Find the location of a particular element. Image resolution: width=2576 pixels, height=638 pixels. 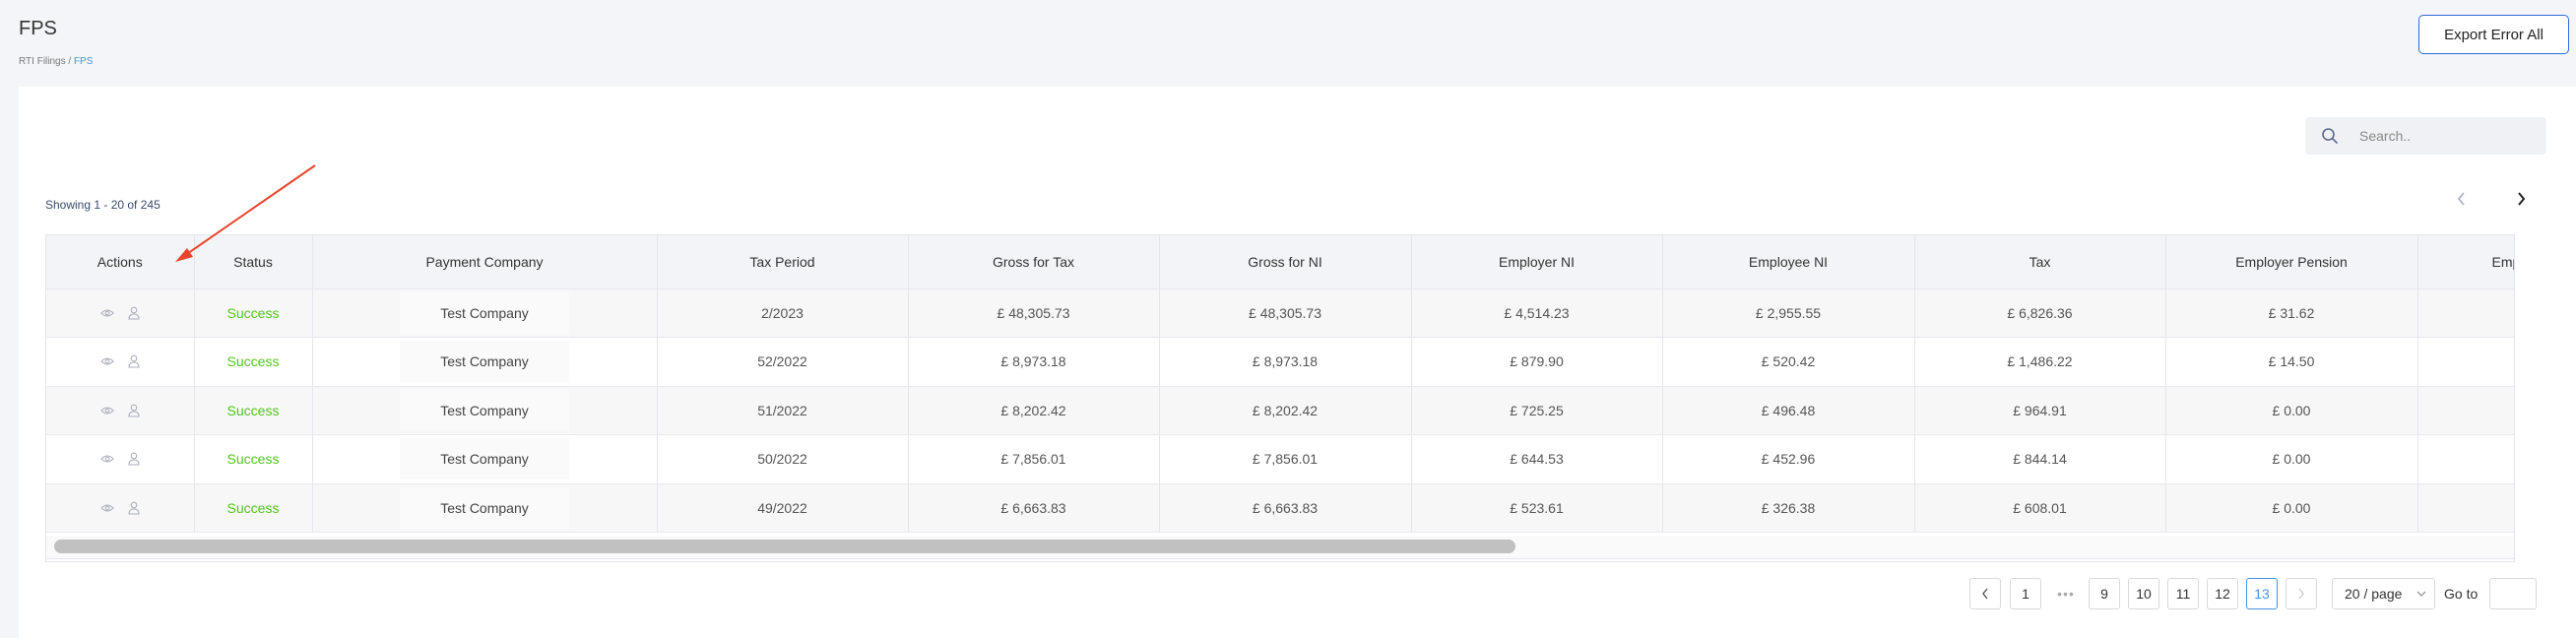

employer-ni-cell: £ 879.90 is located at coordinates (1537, 362).